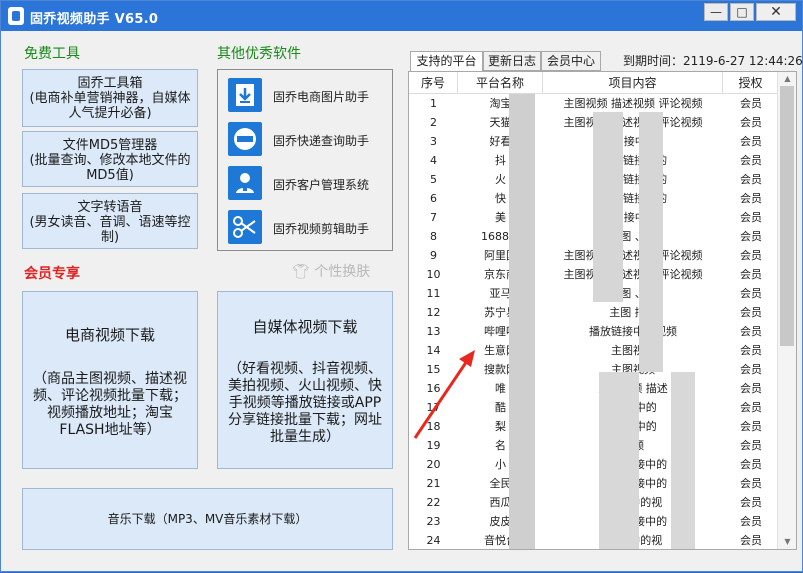  Describe the element at coordinates (594, 521) in the screenshot. I see `table-row: 23皮皮APP分 接中的会员` at that location.